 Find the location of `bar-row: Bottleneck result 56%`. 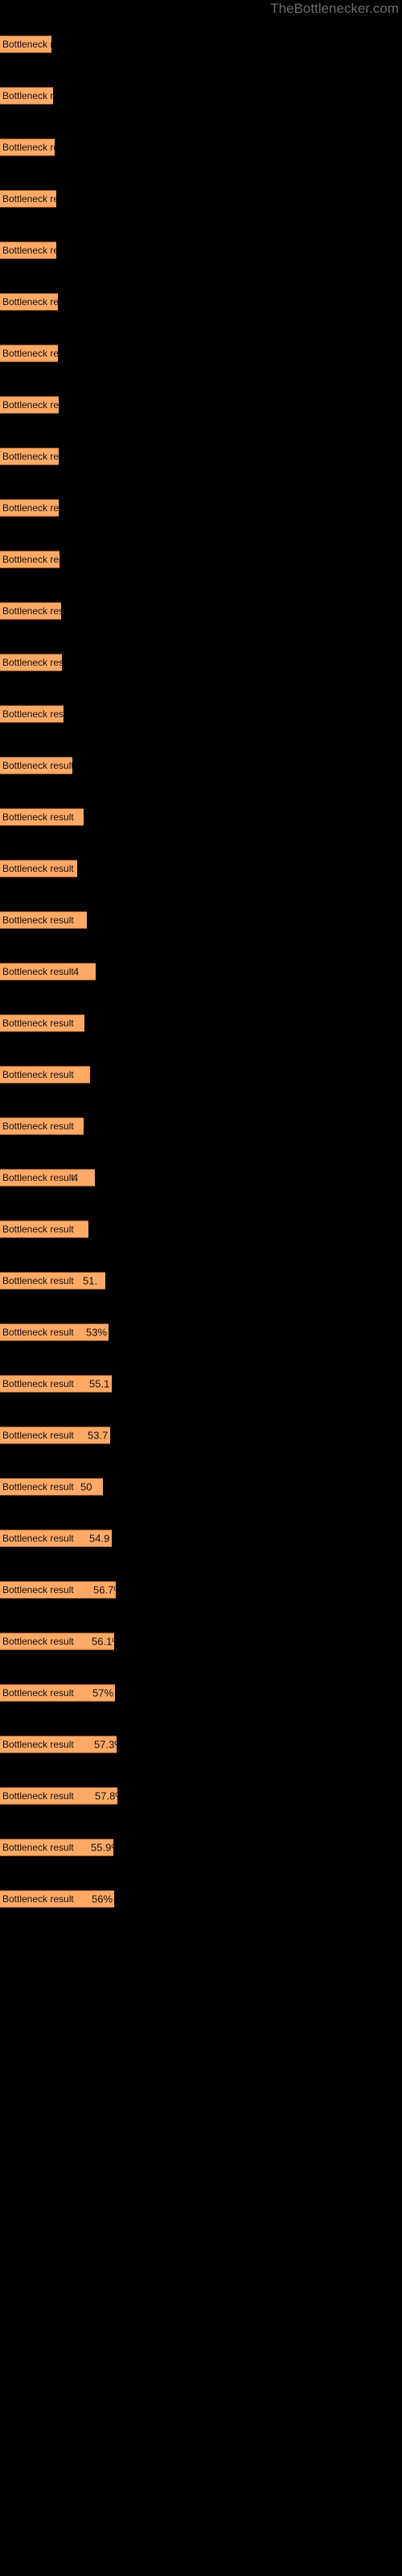

bar-row: Bottleneck result 56% is located at coordinates (201, 1907).